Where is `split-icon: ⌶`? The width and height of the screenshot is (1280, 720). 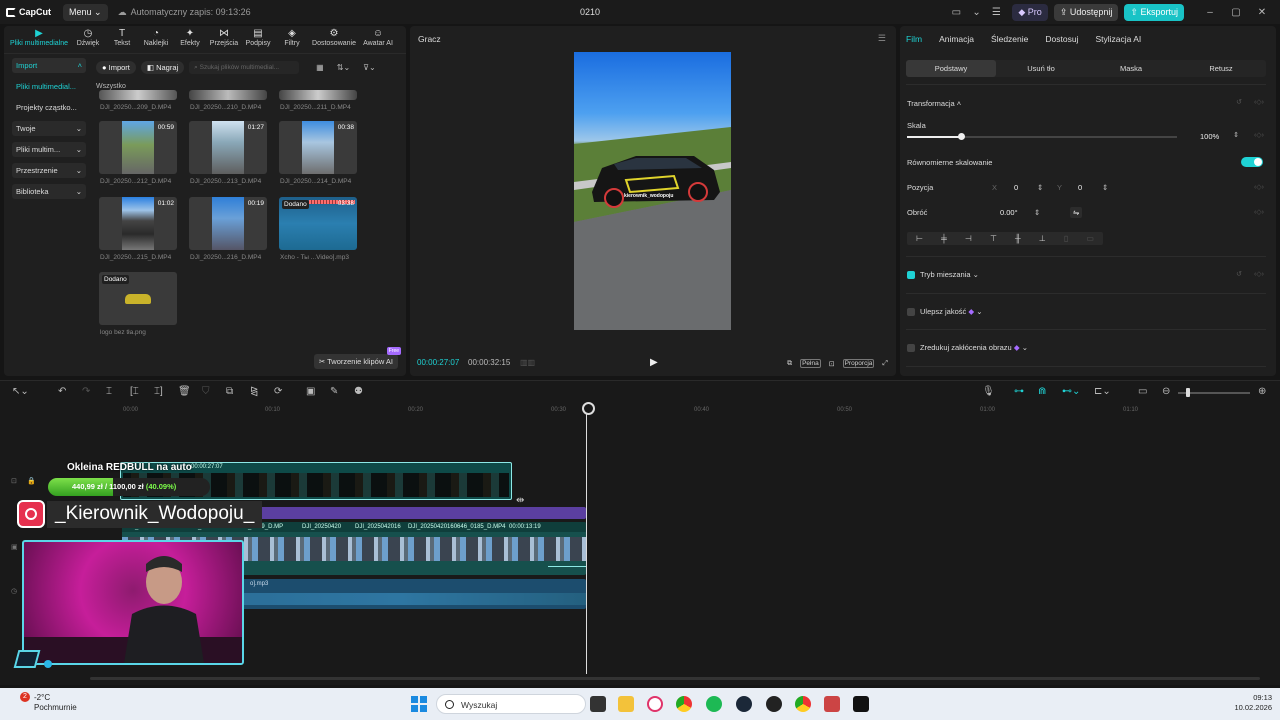
split-icon: ⌶ is located at coordinates (109, 391).